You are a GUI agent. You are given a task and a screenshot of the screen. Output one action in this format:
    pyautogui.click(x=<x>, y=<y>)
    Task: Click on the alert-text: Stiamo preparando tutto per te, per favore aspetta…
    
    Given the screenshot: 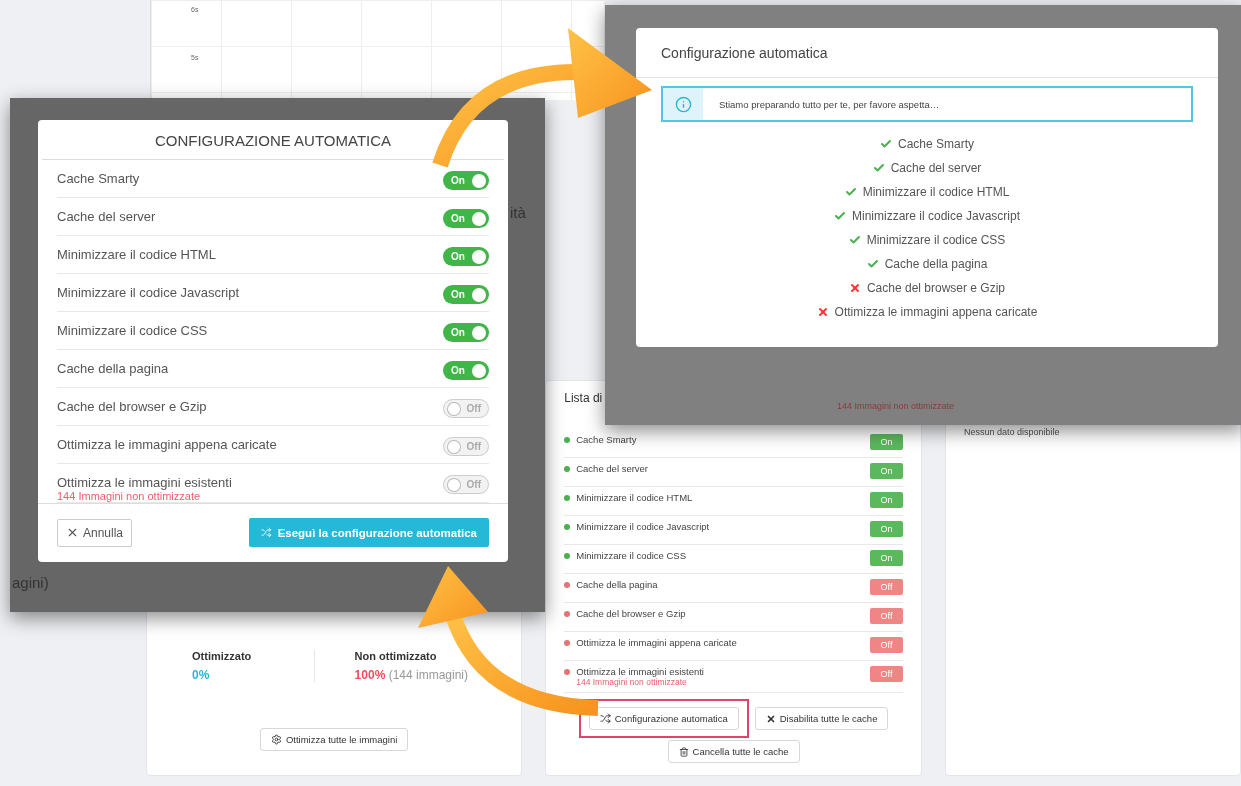 What is the action you would take?
    pyautogui.click(x=829, y=104)
    